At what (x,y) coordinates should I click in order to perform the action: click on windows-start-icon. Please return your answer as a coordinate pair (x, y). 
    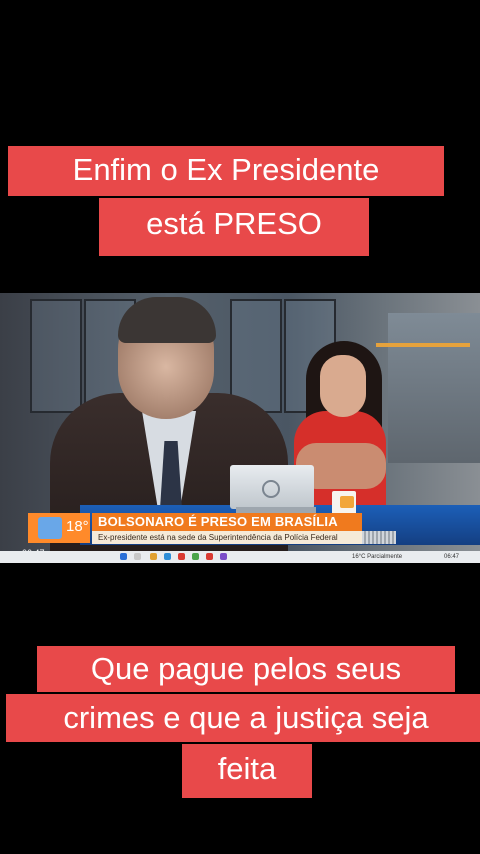
    Looking at the image, I should click on (123, 556).